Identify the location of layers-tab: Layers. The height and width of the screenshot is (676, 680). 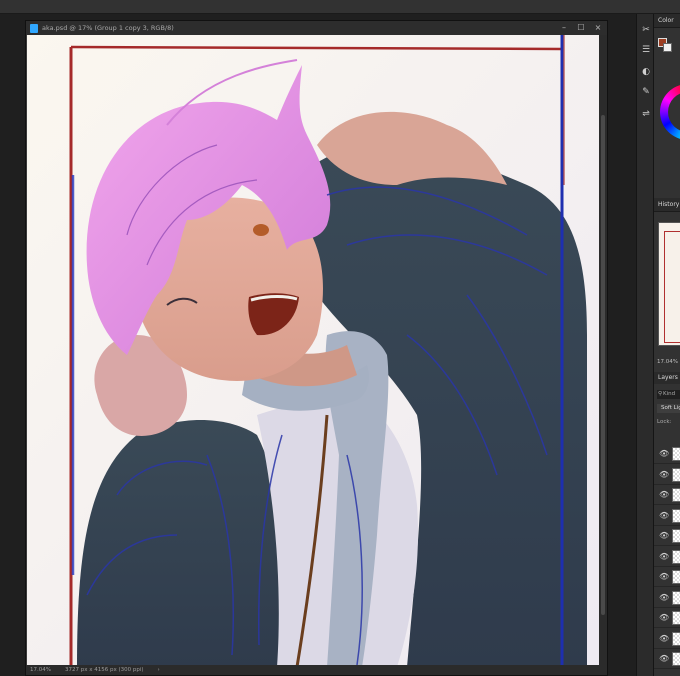
(667, 378).